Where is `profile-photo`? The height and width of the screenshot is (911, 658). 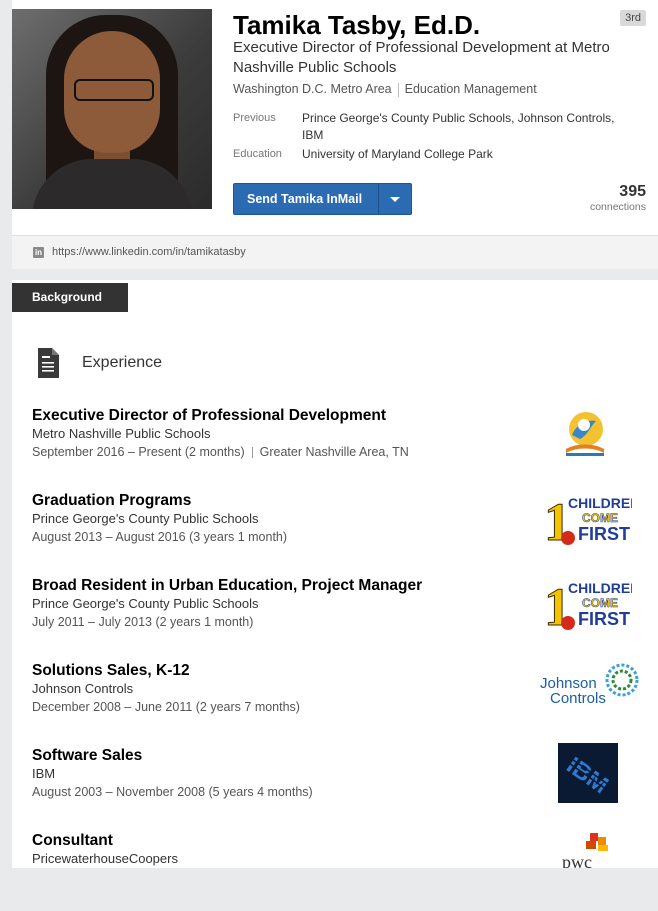 profile-photo is located at coordinates (112, 109).